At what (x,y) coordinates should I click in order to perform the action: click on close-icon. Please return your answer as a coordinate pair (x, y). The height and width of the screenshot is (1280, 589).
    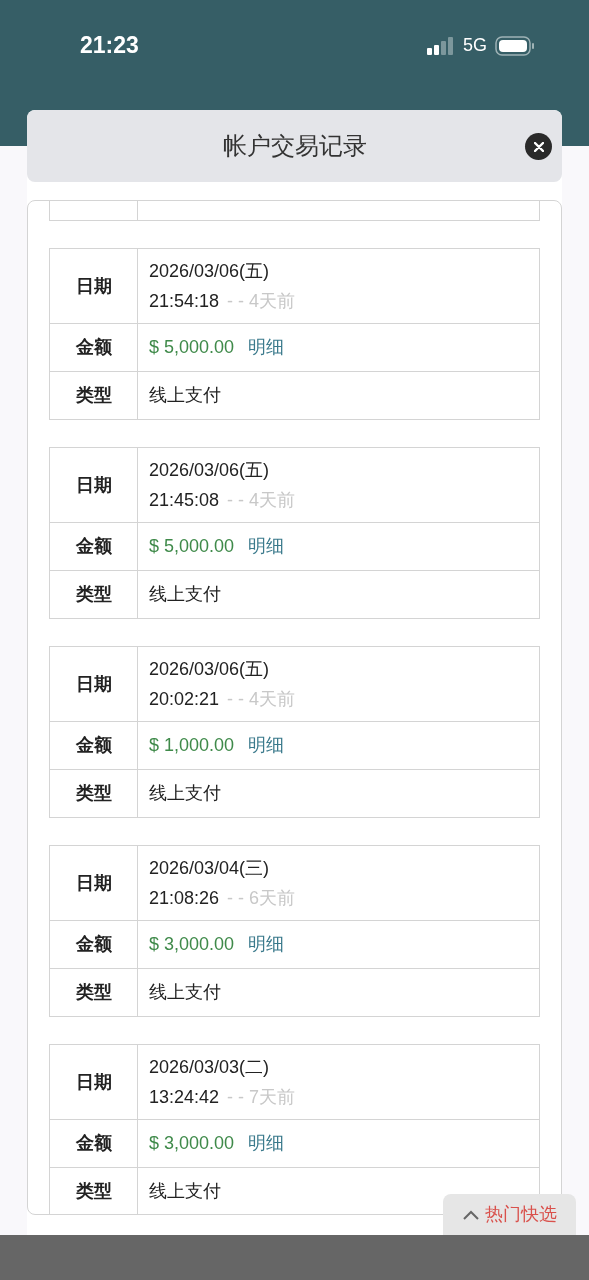
    Looking at the image, I should click on (538, 146).